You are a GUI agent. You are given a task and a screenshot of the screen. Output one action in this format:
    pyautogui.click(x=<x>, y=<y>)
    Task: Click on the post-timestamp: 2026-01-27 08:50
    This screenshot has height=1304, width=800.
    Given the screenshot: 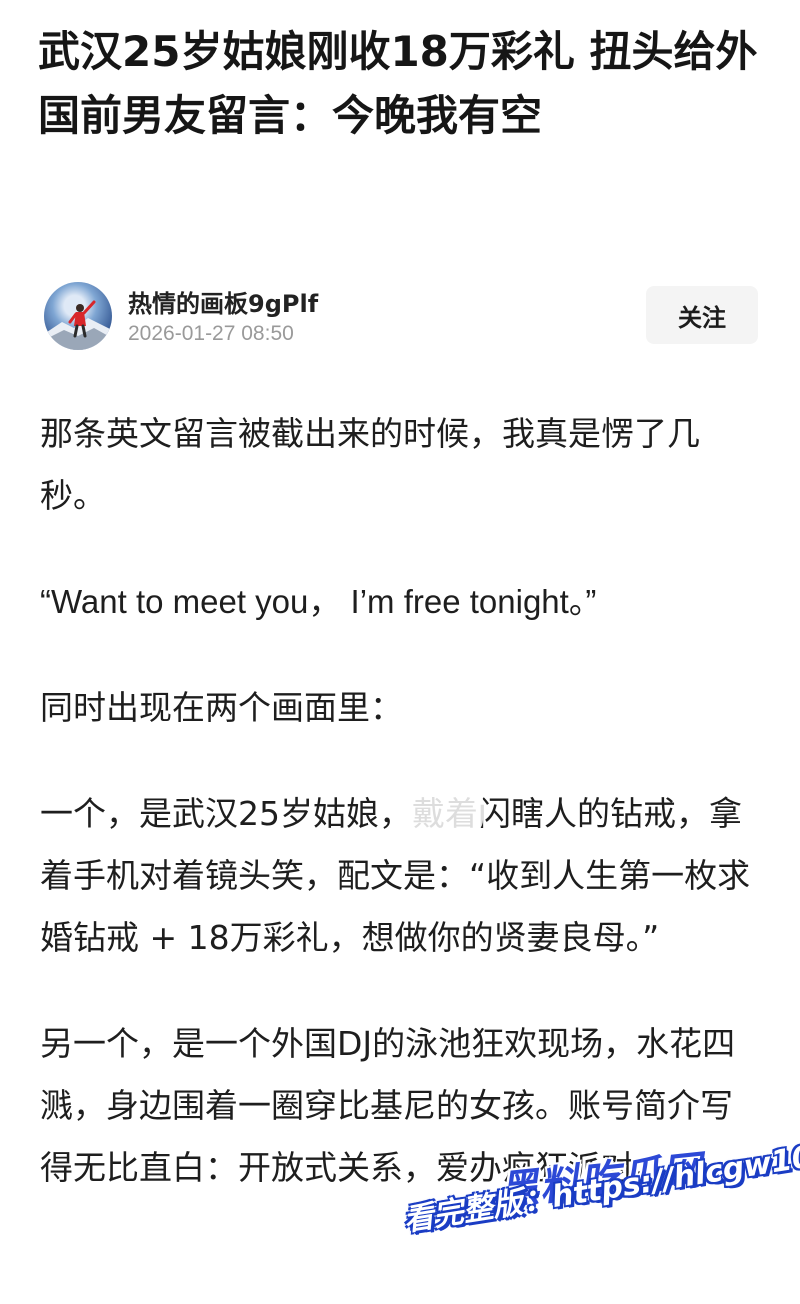 What is the action you would take?
    pyautogui.click(x=211, y=333)
    